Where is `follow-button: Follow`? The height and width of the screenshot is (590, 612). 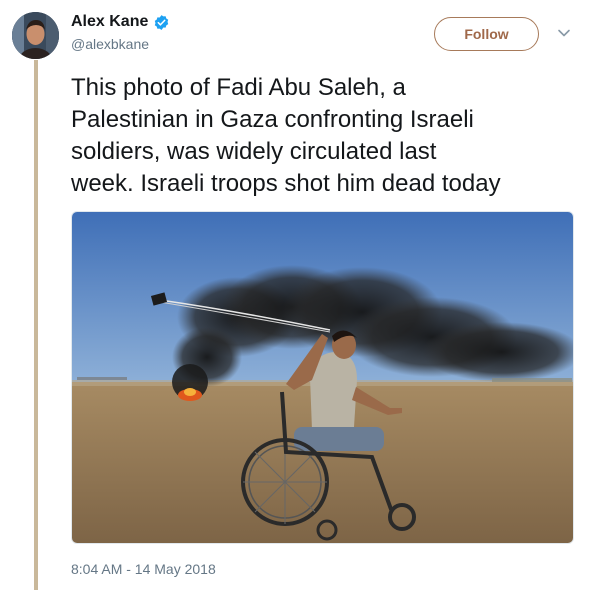
follow-button: Follow is located at coordinates (486, 34).